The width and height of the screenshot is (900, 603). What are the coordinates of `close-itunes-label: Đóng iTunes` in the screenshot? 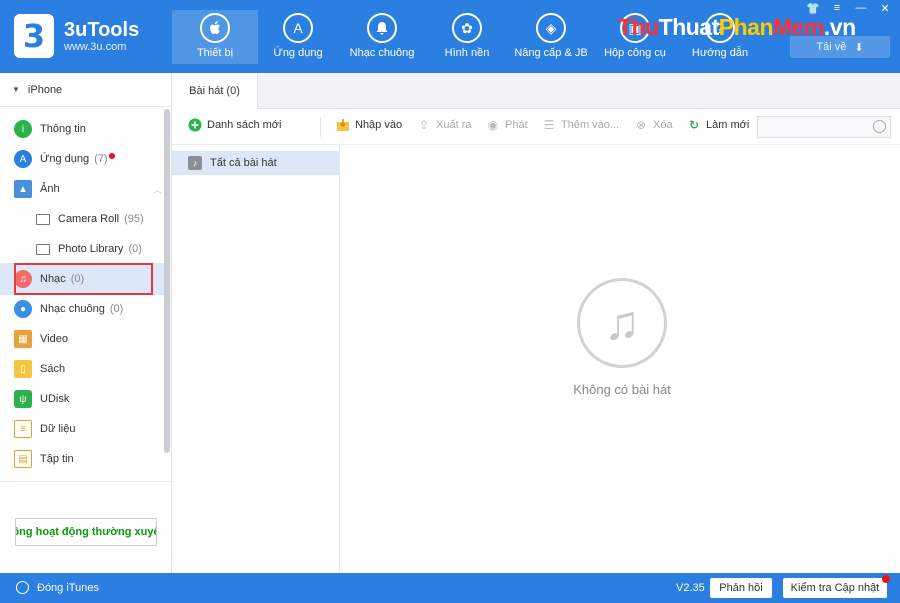 It's located at (68, 587).